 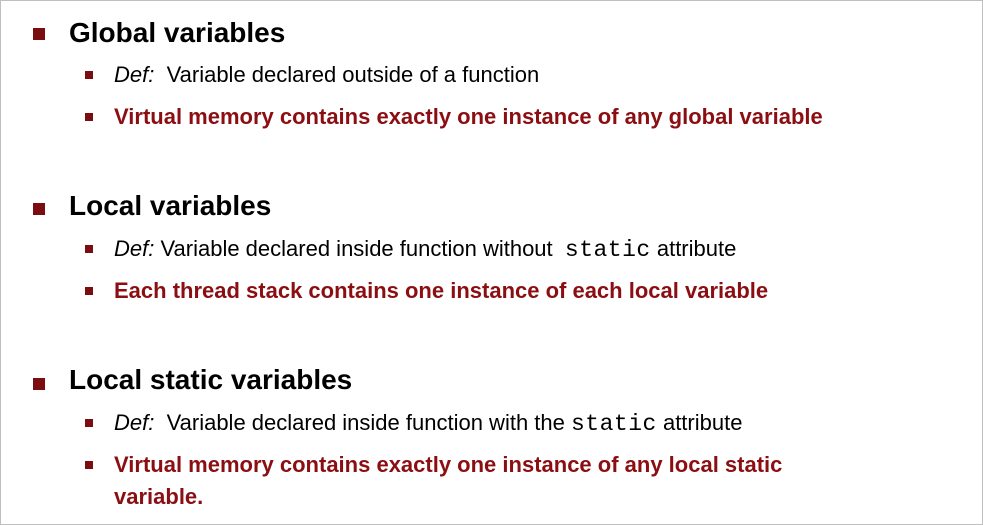 I want to click on section-heading: Local variables, so click(x=170, y=205).